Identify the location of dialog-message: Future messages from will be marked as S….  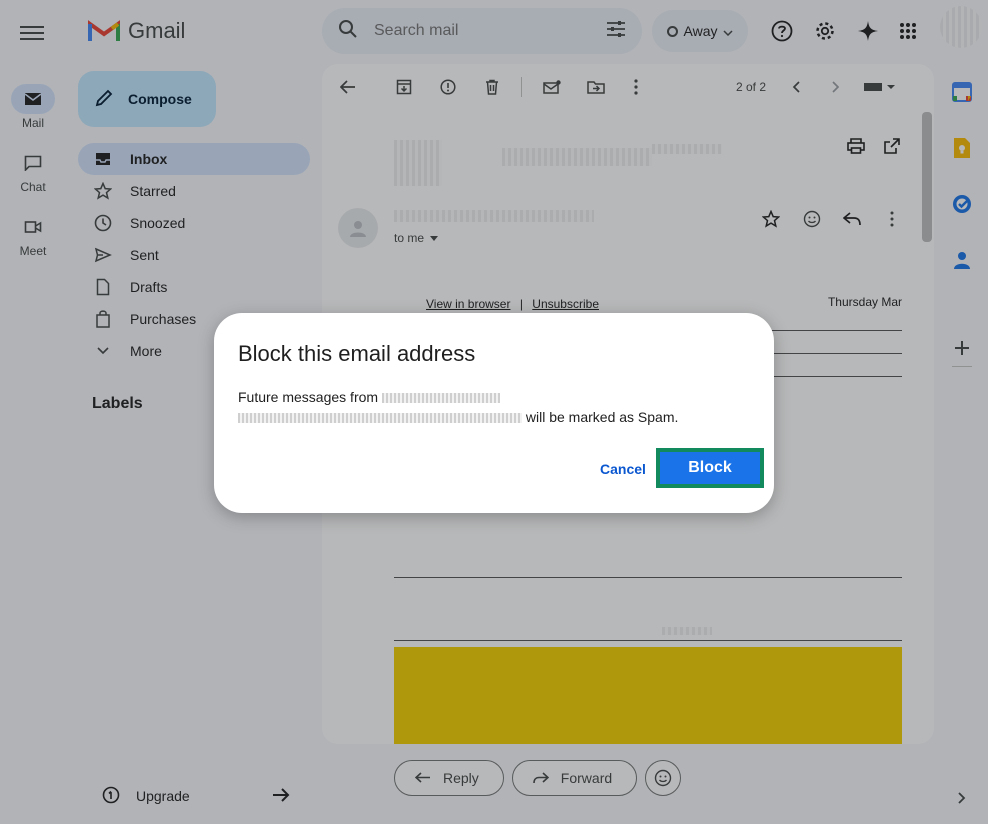
(493, 407).